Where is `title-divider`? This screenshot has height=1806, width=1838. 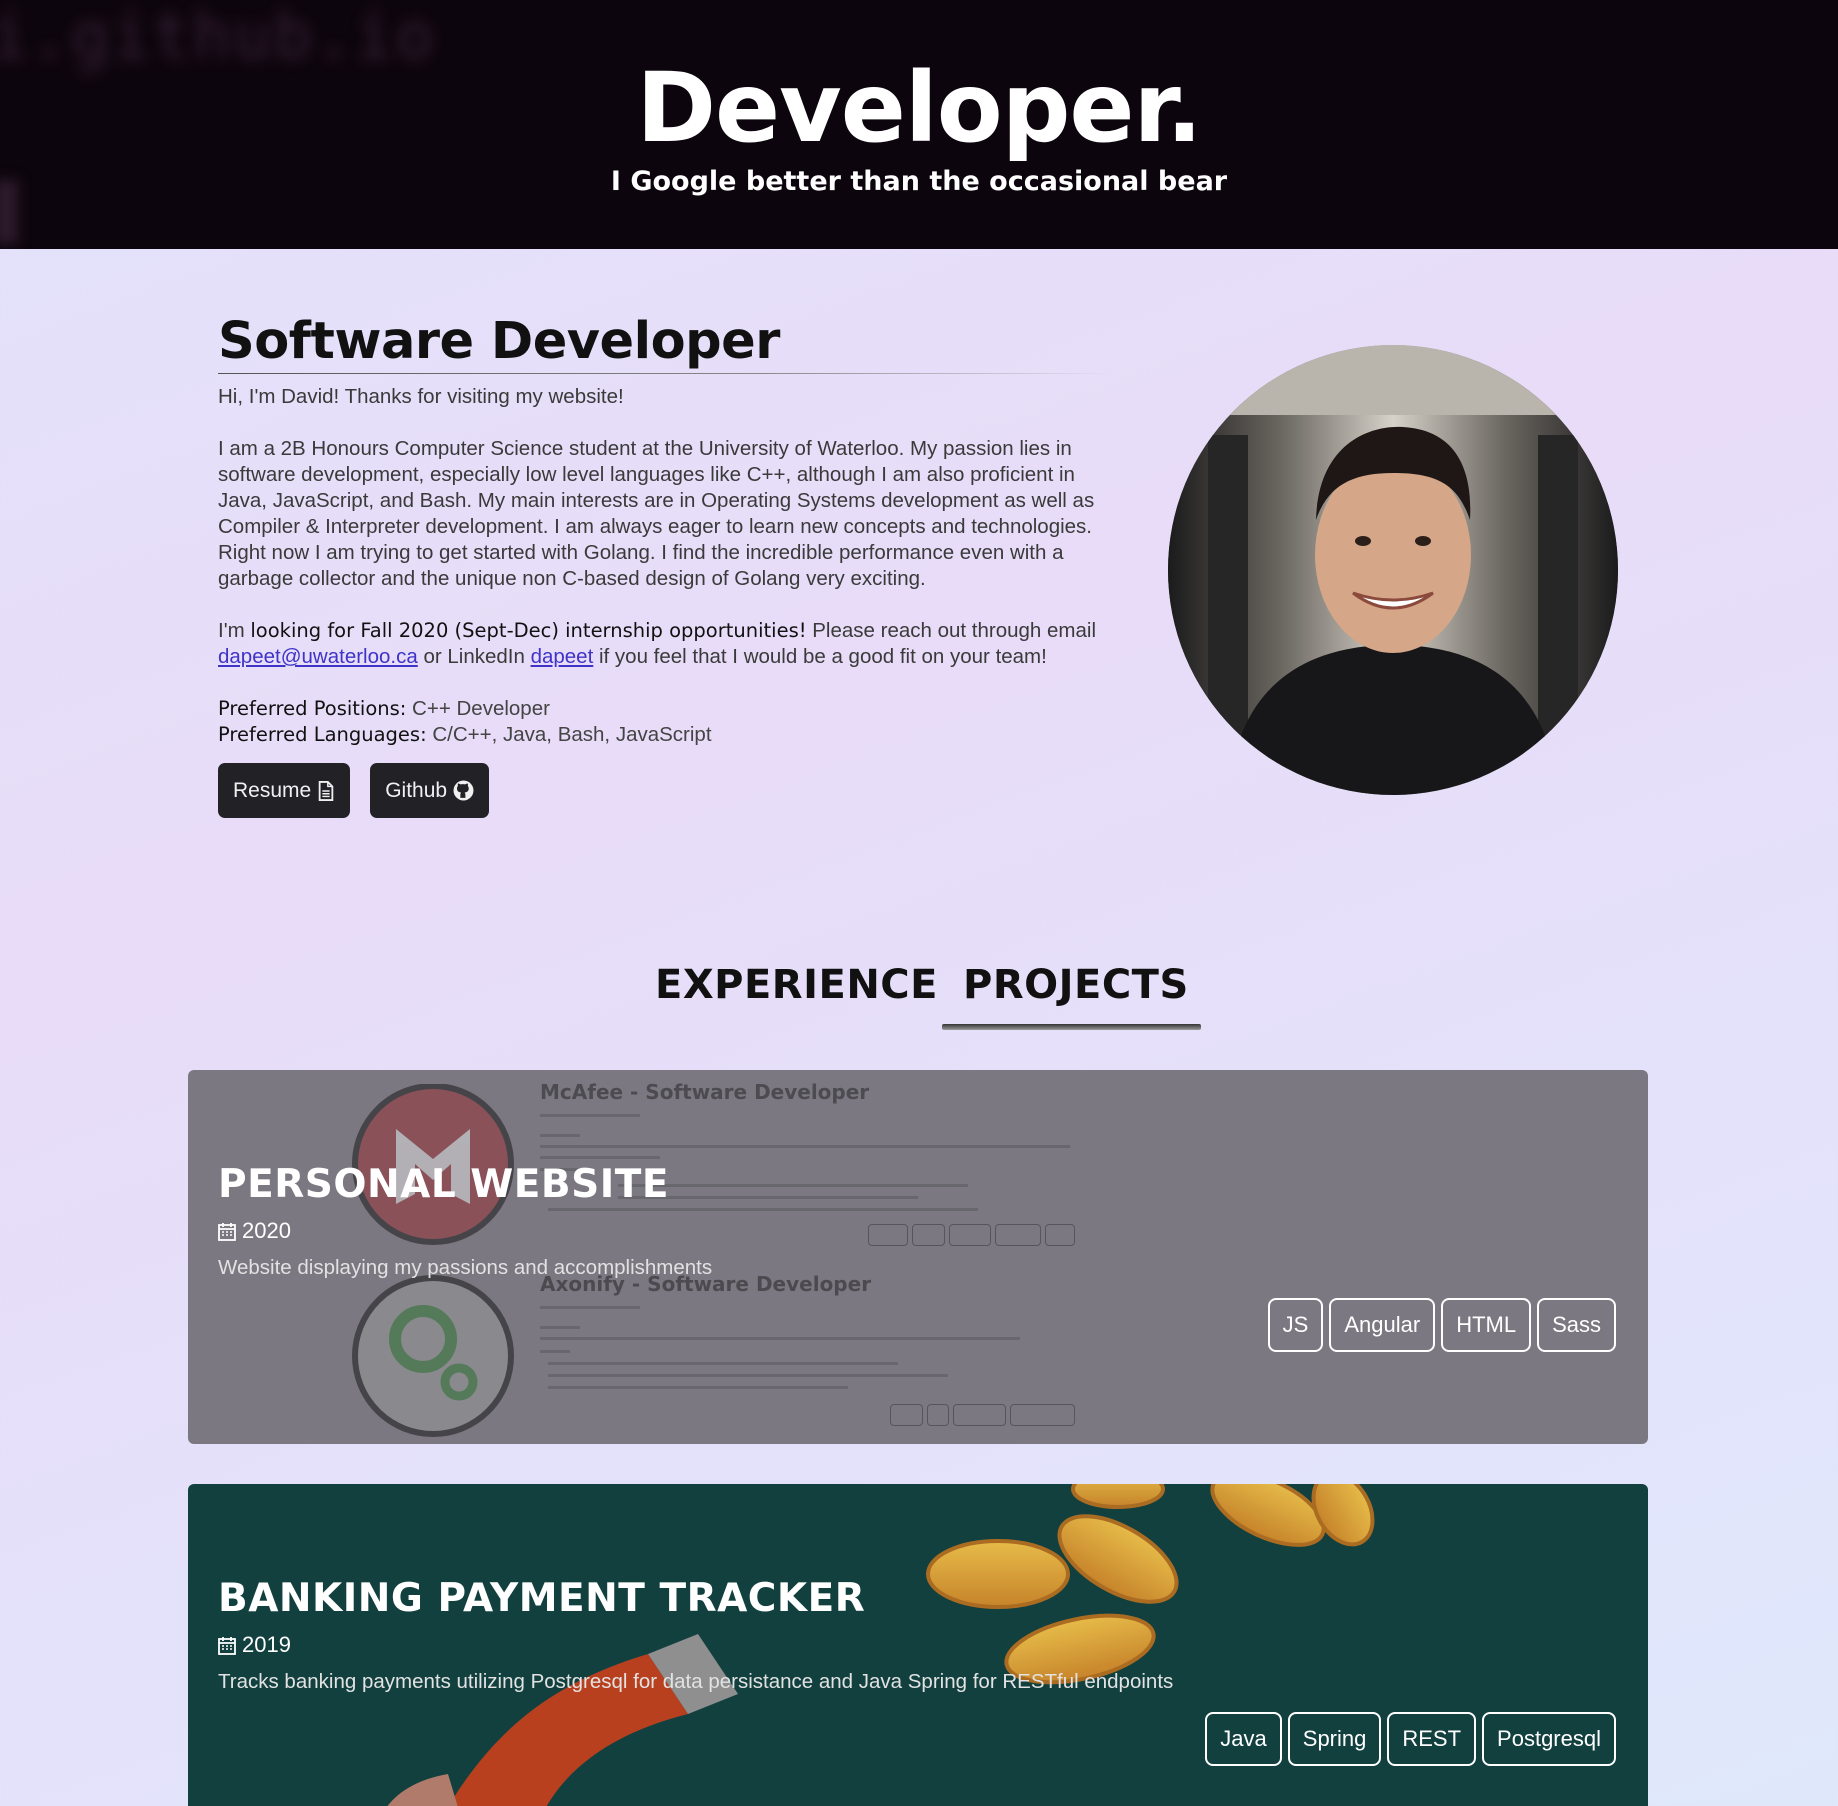 title-divider is located at coordinates (665, 373).